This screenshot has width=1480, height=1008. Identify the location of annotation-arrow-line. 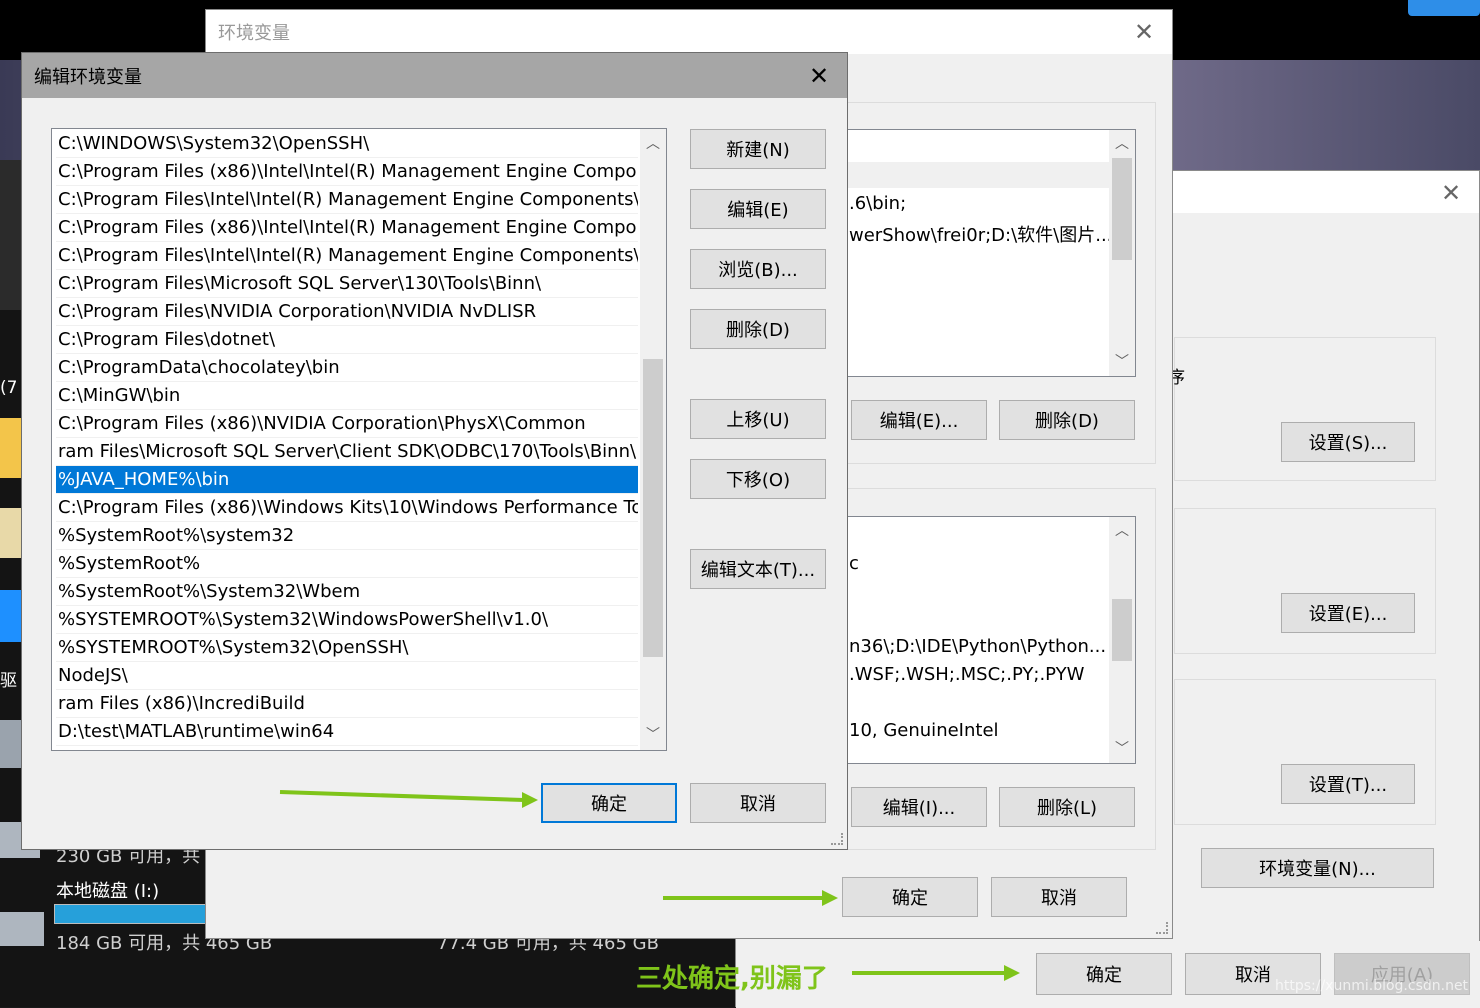
(402, 796).